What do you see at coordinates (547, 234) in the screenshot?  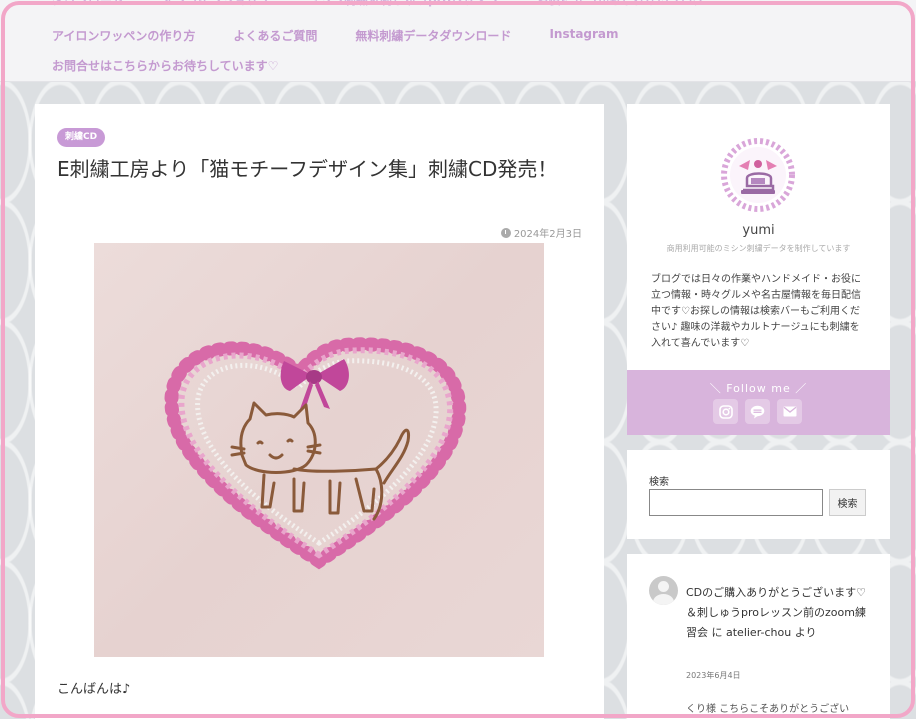 I see `post-date-text: 2024年2月3日` at bounding box center [547, 234].